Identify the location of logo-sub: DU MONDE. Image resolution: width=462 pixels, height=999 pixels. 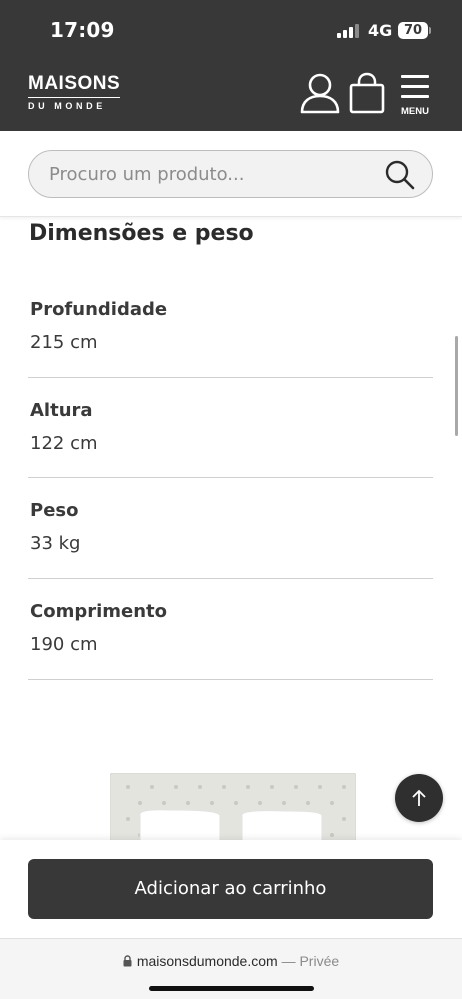
(67, 106).